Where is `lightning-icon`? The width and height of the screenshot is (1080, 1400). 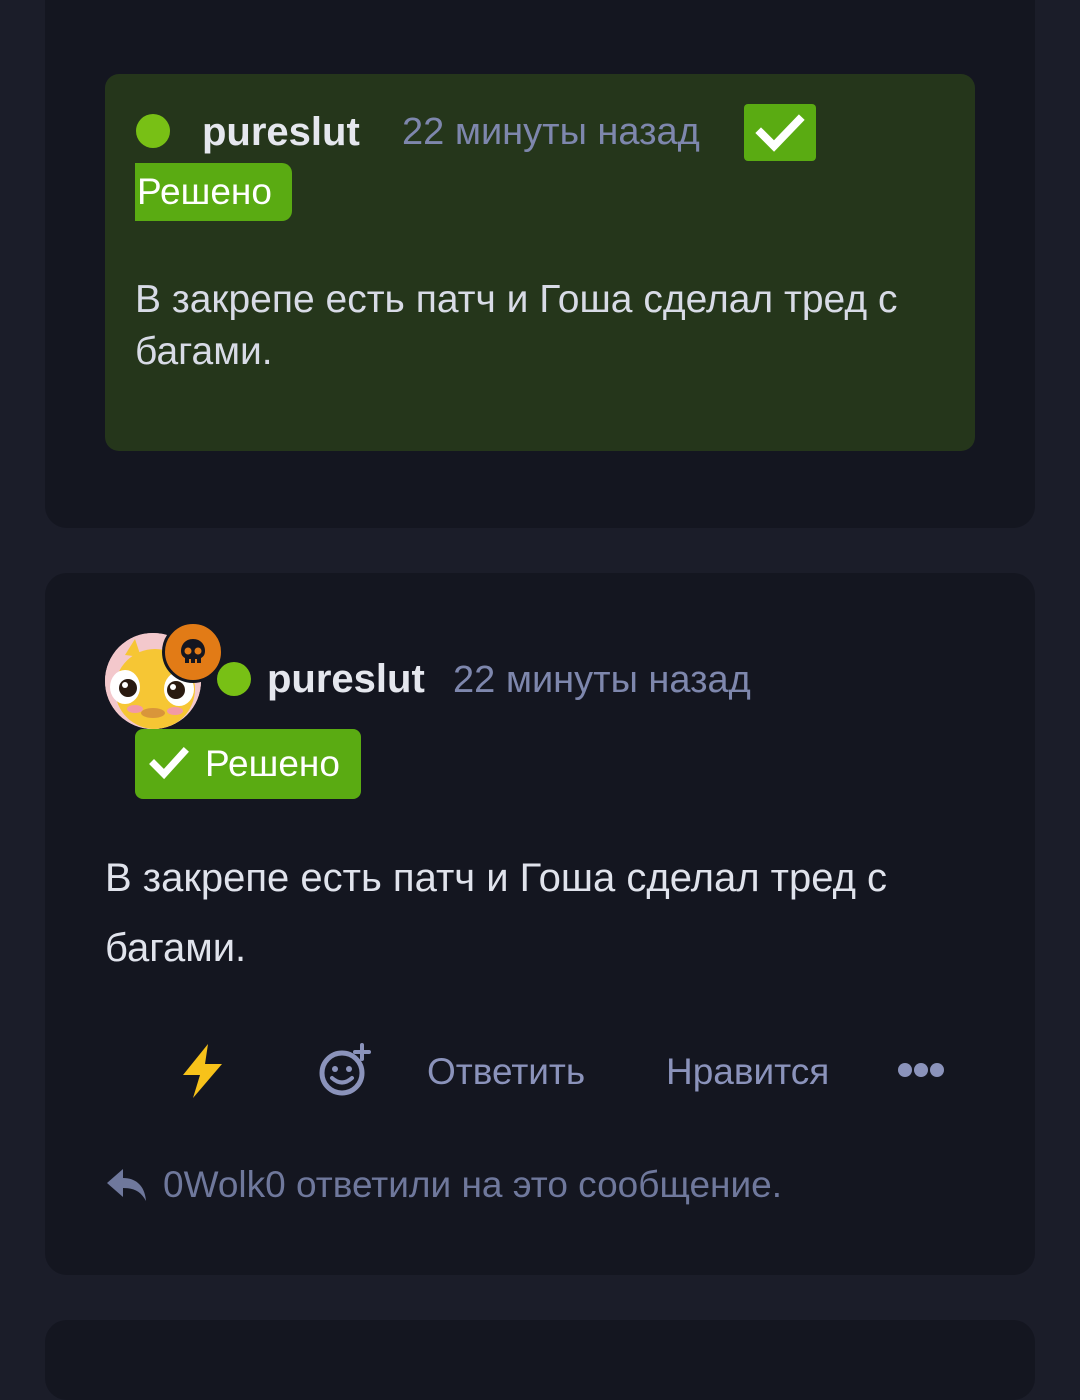
lightning-icon is located at coordinates (203, 1071).